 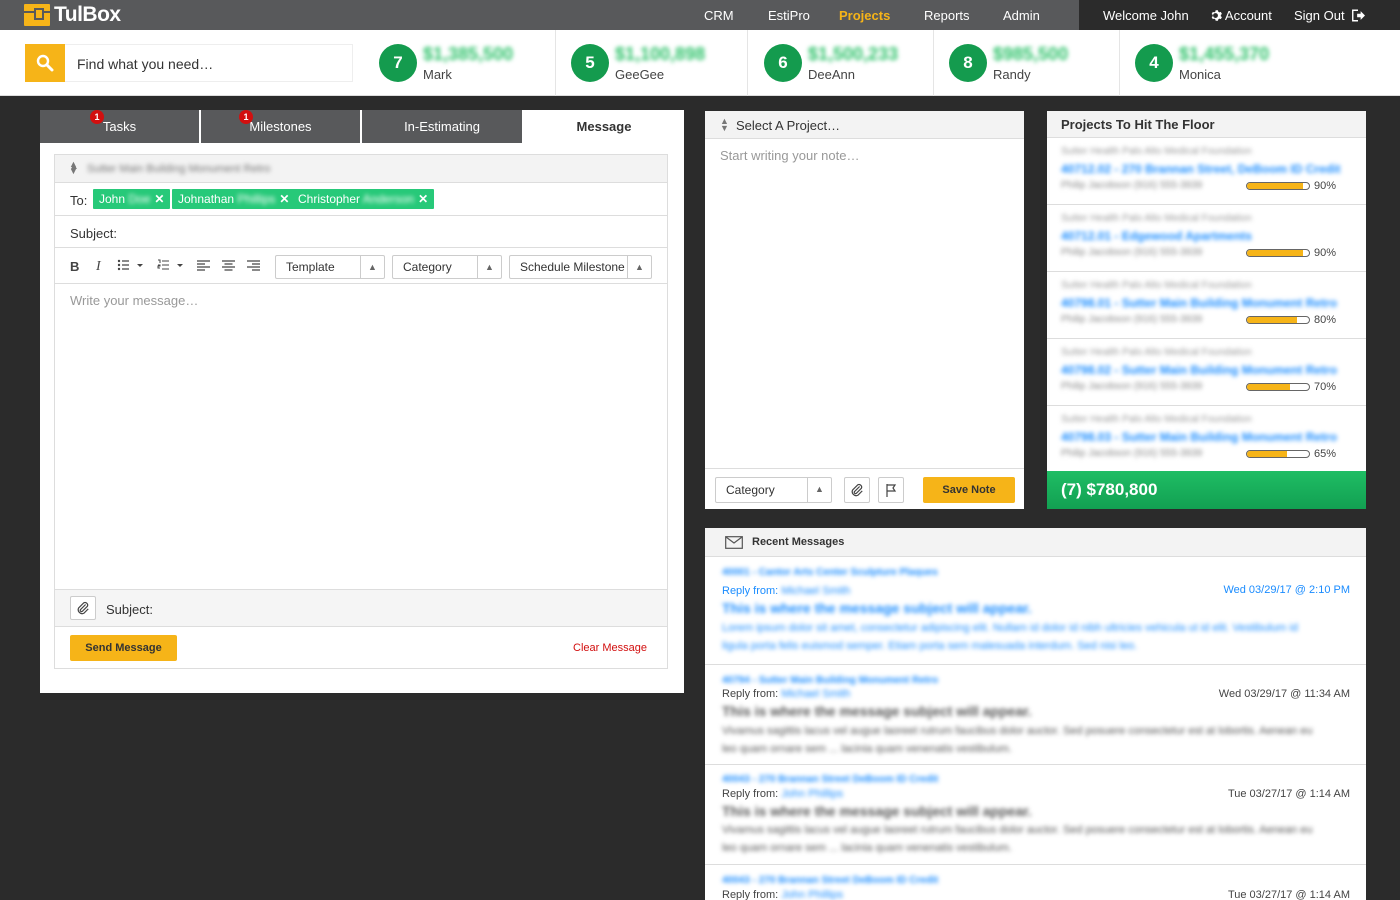 I want to click on tab-label: Tasks, so click(x=119, y=126).